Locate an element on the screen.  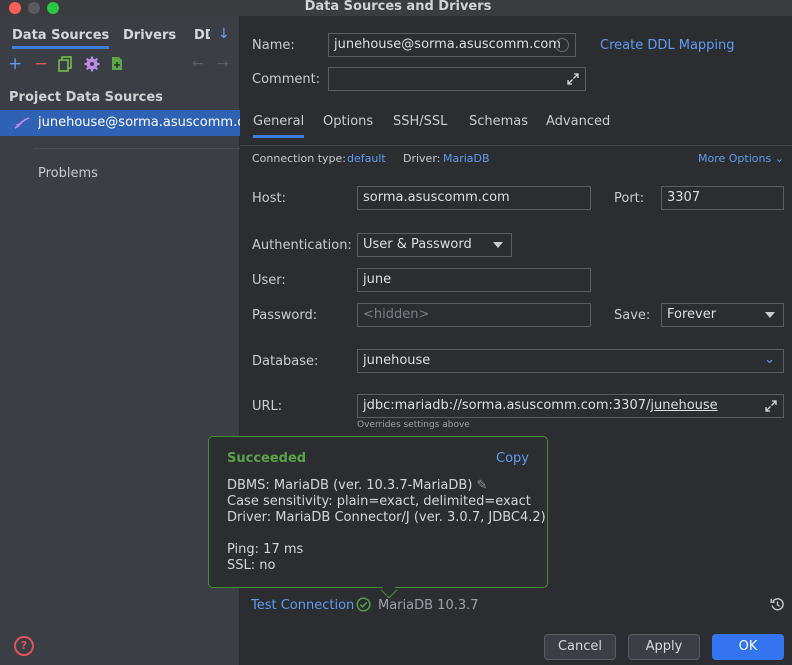
left-tabs: Data Sources Drivers DD is located at coordinates (120, 40).